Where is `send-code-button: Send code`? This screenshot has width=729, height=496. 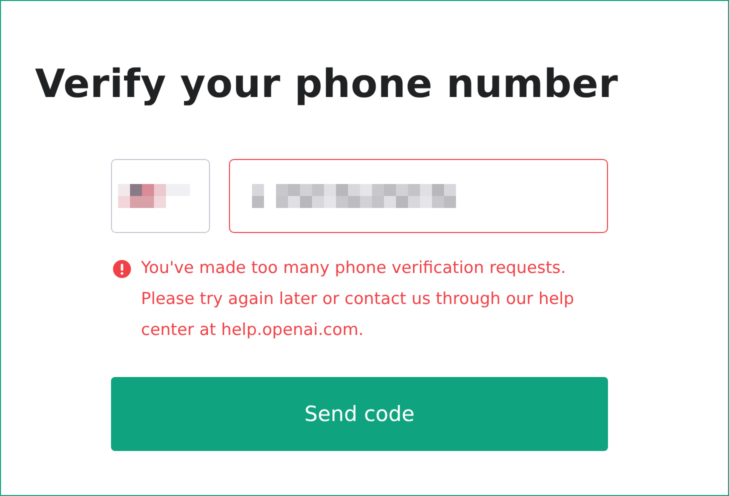
send-code-button: Send code is located at coordinates (359, 414).